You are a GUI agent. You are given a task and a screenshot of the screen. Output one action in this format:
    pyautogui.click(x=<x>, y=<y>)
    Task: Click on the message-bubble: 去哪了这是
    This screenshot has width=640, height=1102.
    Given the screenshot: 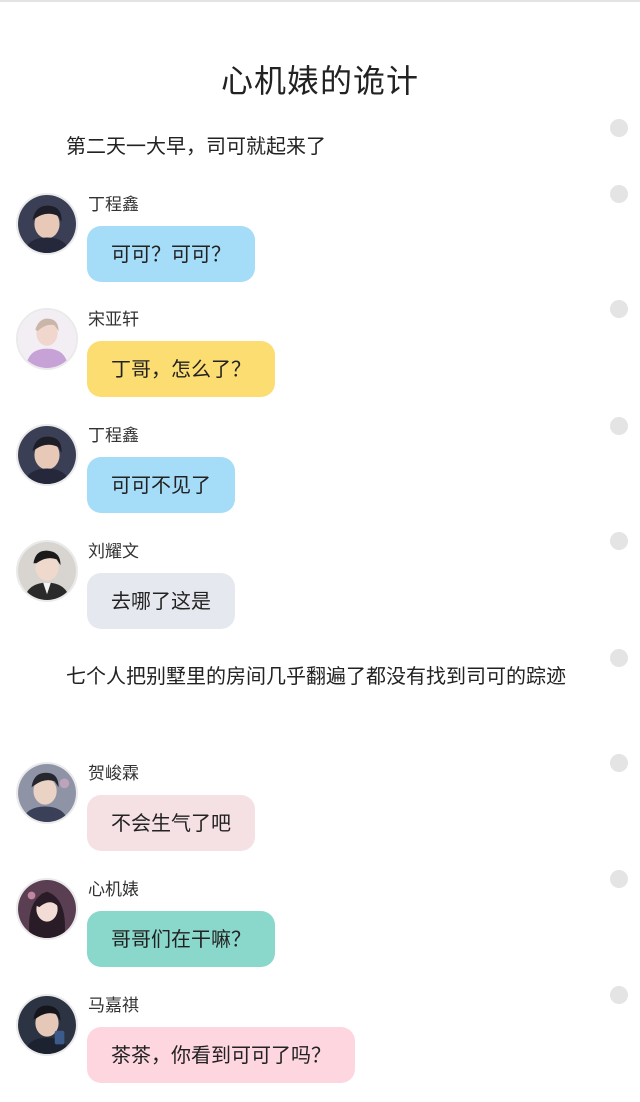 What is the action you would take?
    pyautogui.click(x=161, y=601)
    